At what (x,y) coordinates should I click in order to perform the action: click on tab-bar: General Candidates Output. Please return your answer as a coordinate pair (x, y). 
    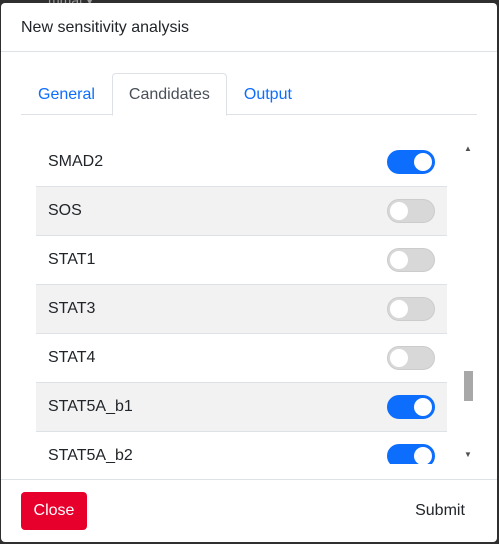
    Looking at the image, I should click on (249, 94).